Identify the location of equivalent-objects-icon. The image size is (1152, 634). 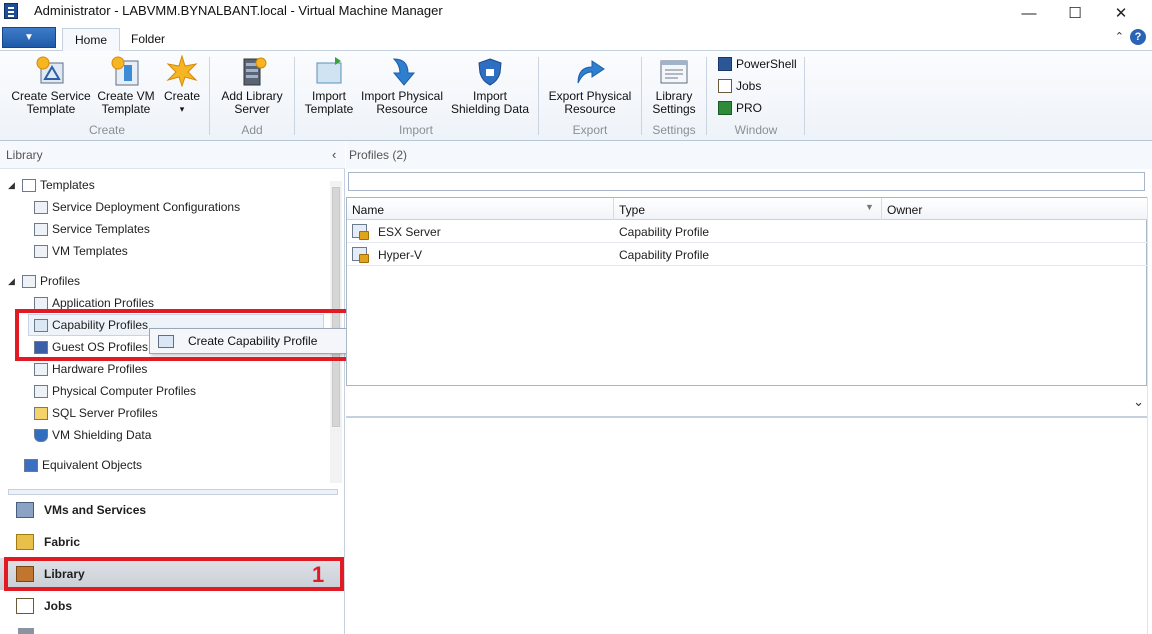
(31, 465).